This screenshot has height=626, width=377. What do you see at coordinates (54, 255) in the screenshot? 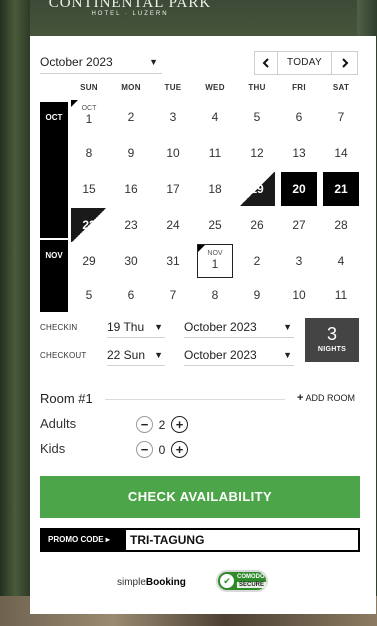
I see `month-bar-label: NOV` at bounding box center [54, 255].